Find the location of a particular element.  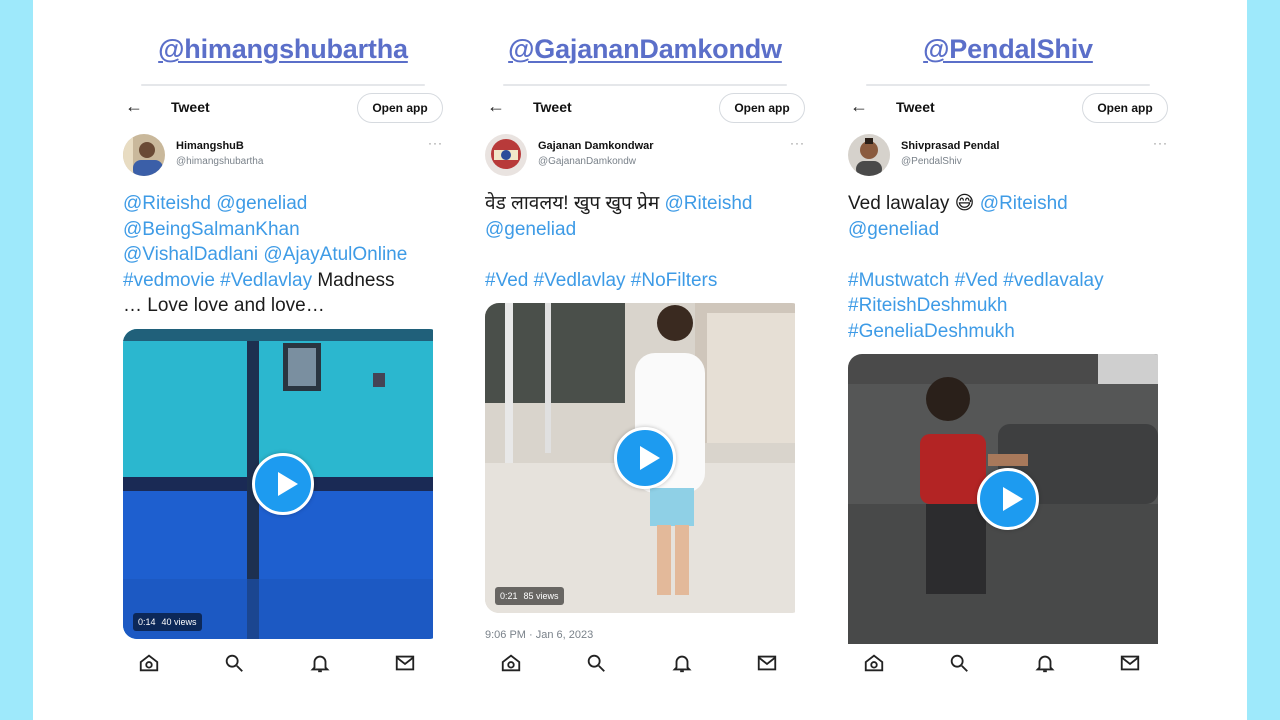

tweet-text-segment: वेड लावलय! खुप खुप प्रेम is located at coordinates (575, 203).